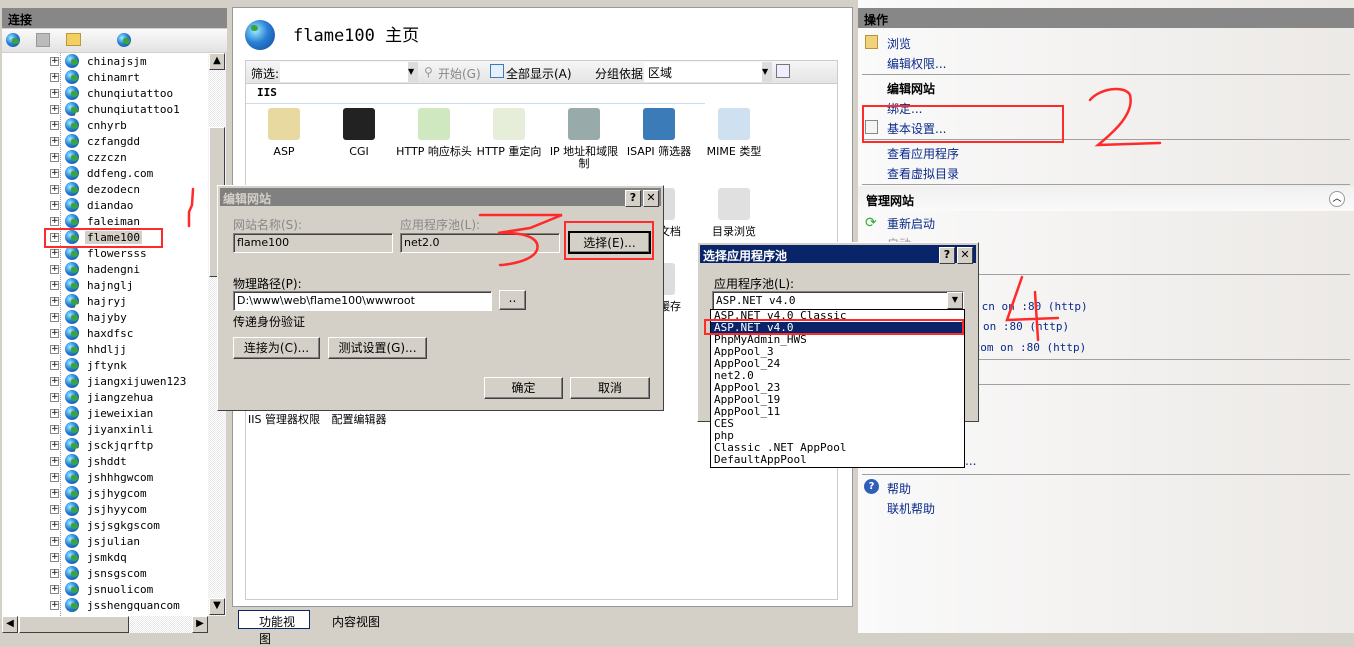 The image size is (1354, 647). What do you see at coordinates (13, 40) in the screenshot?
I see `connect-icon` at bounding box center [13, 40].